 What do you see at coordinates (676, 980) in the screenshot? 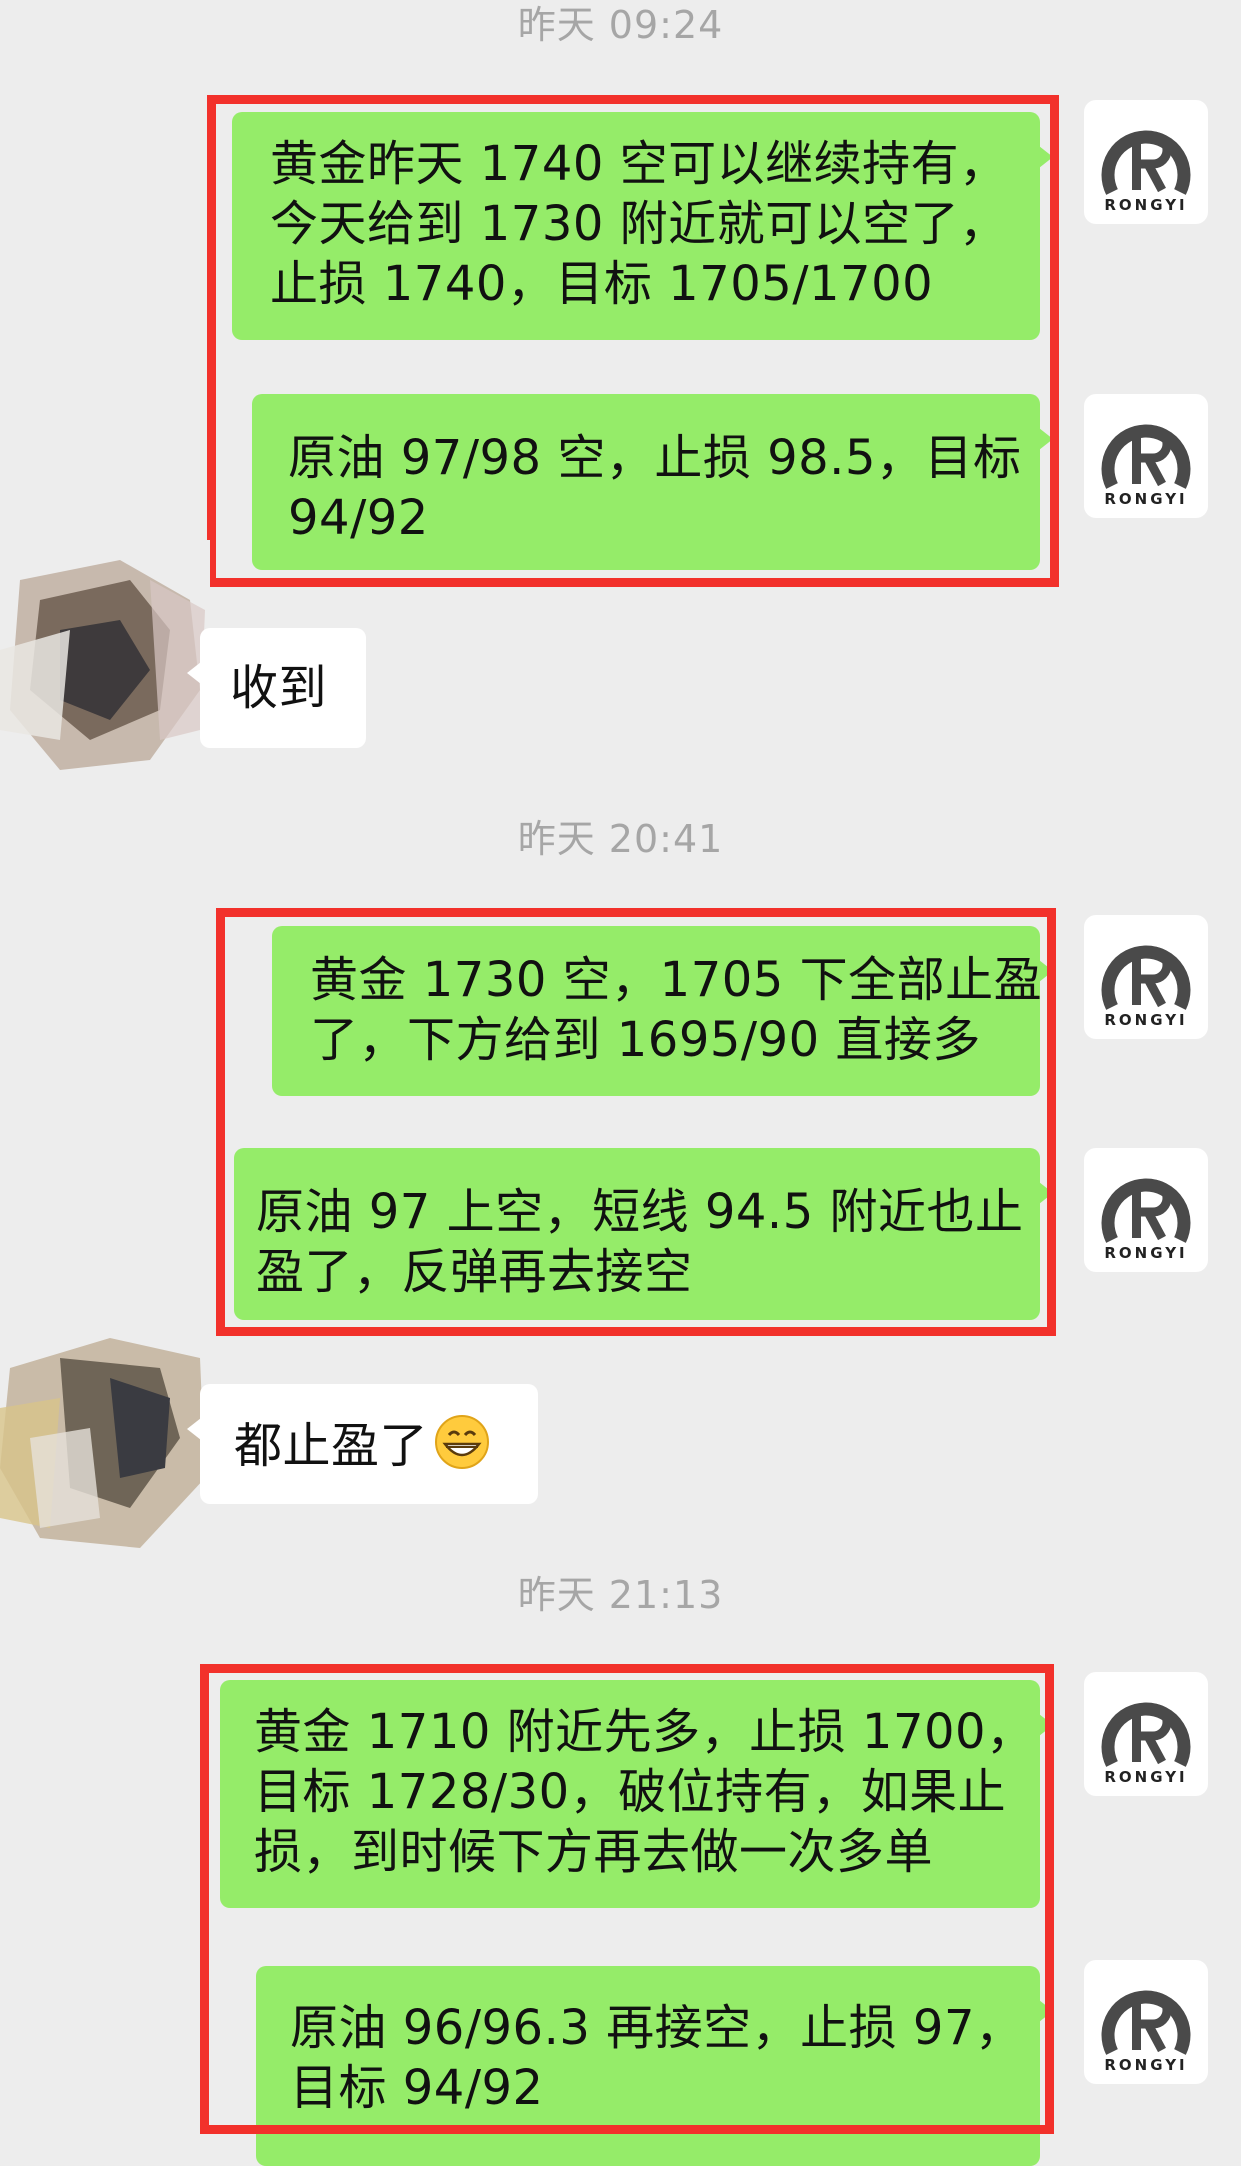
I see `message-line: 黄金 1730 空，1705 下全部止盈` at bounding box center [676, 980].